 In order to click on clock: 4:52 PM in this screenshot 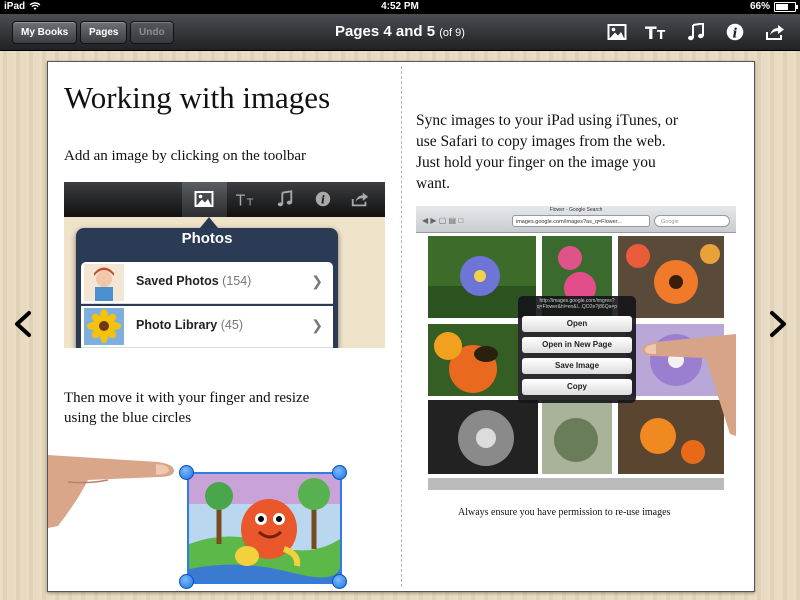, I will do `click(400, 6)`.